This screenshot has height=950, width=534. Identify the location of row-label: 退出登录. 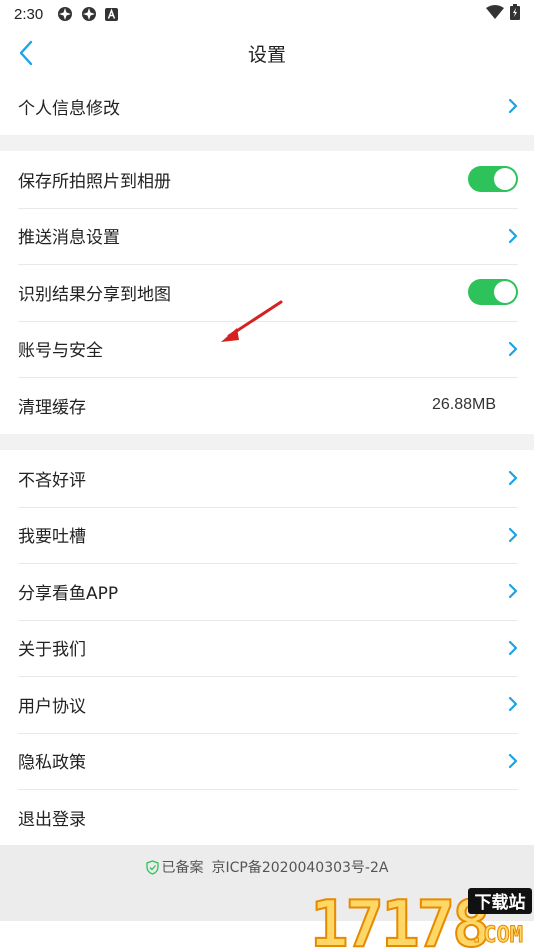
(52, 819).